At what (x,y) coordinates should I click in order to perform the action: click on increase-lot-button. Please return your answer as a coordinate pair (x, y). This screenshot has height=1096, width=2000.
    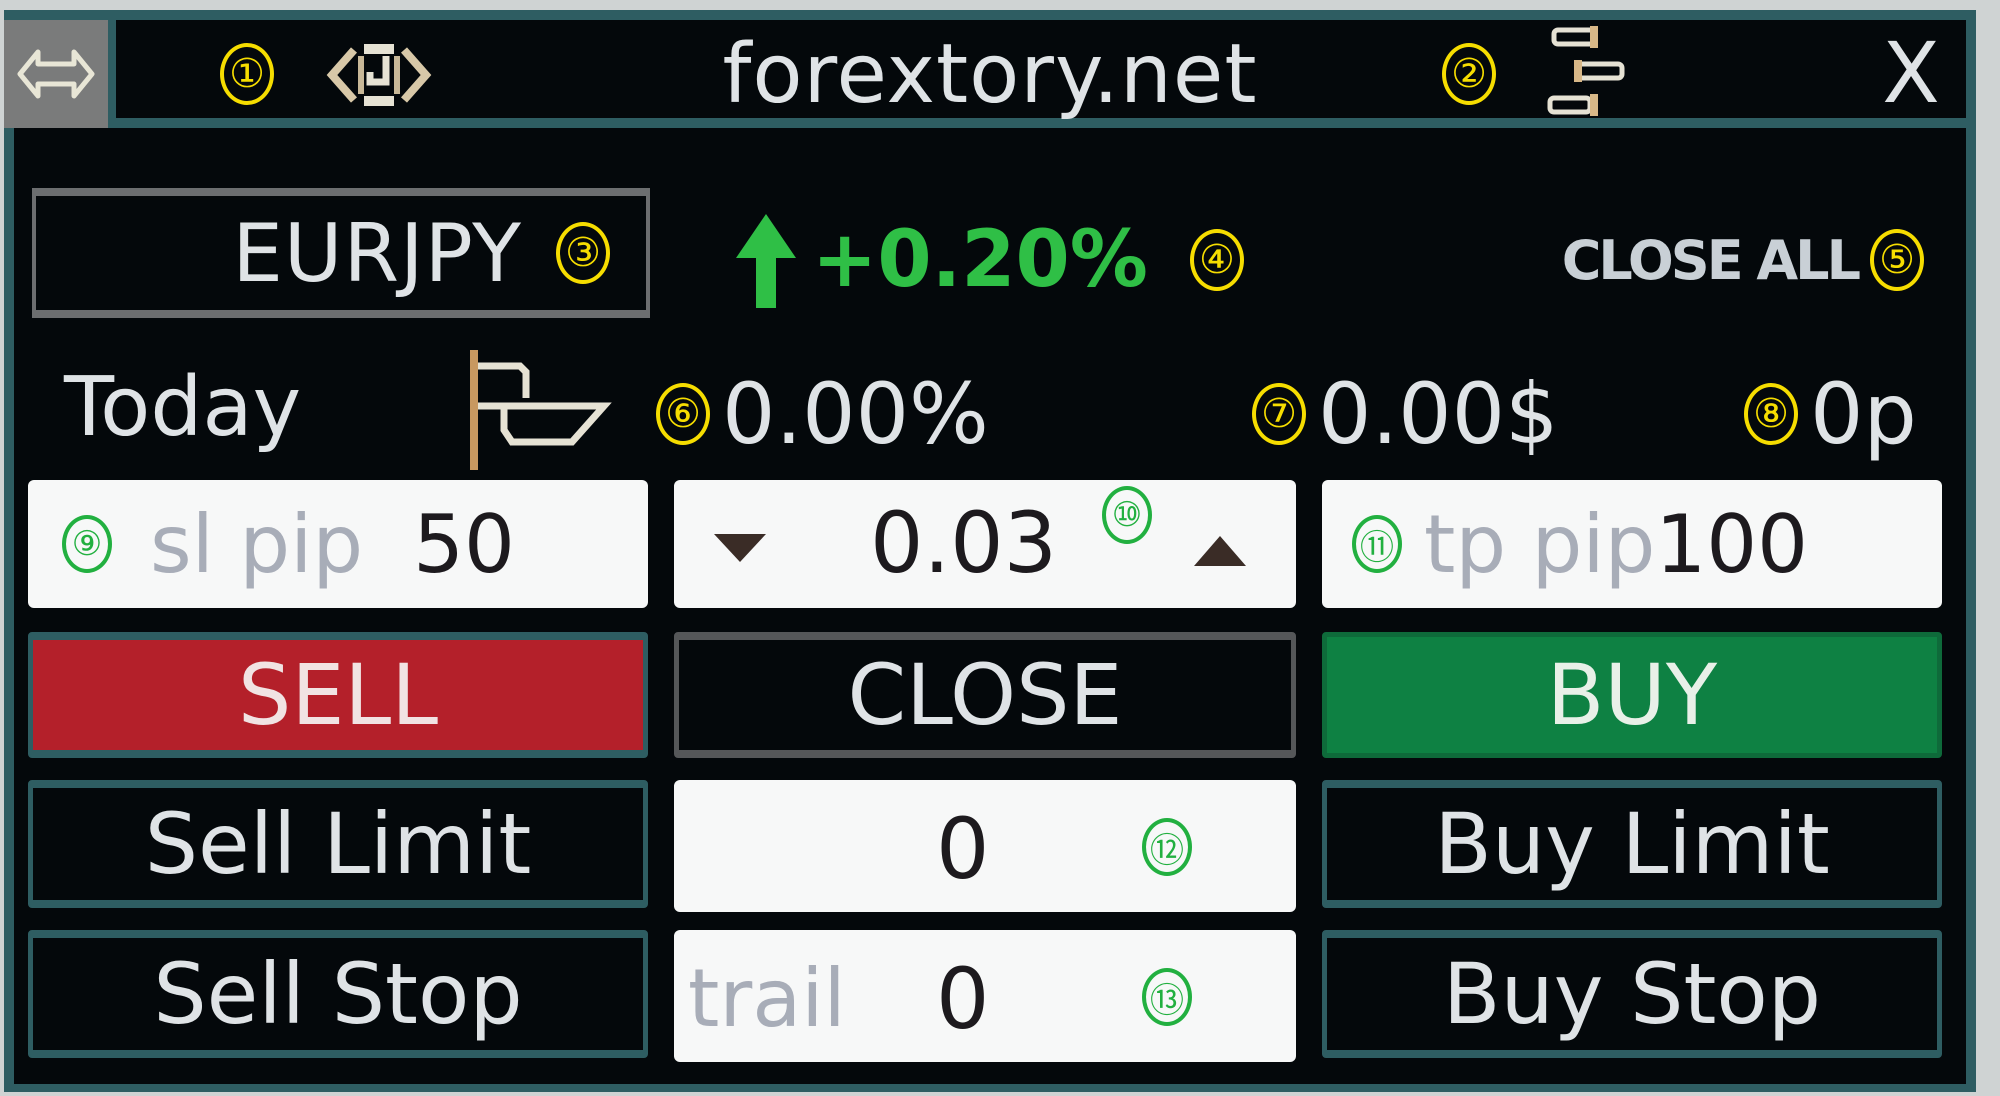
    Looking at the image, I should click on (1220, 552).